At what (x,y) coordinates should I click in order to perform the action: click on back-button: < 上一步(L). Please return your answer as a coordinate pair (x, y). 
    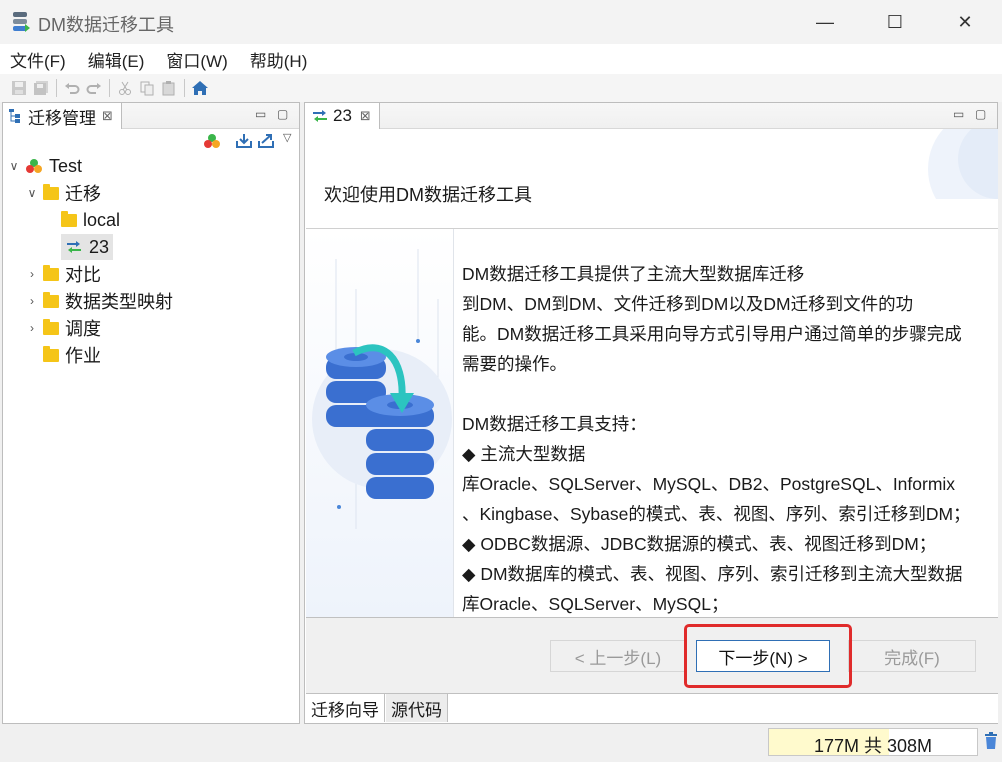
    Looking at the image, I should click on (618, 656).